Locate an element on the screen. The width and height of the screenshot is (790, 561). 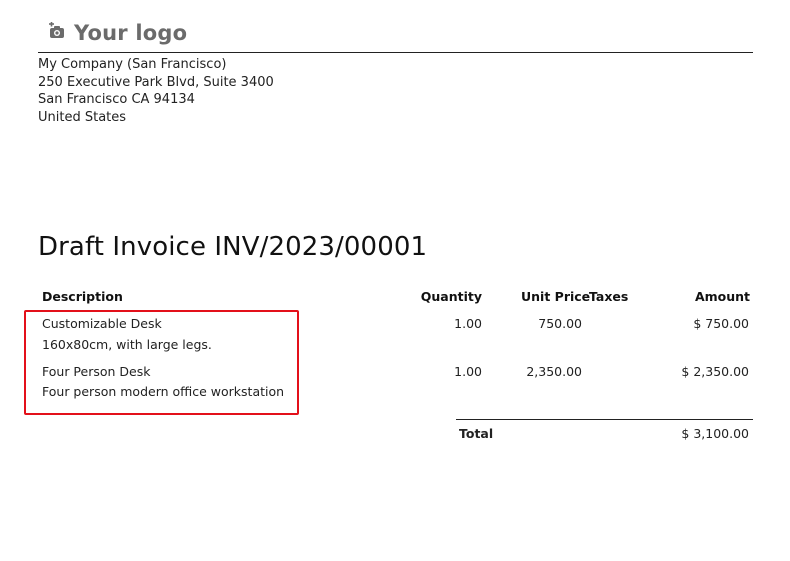
line-item-amount: $ 2,350.00 is located at coordinates (715, 371).